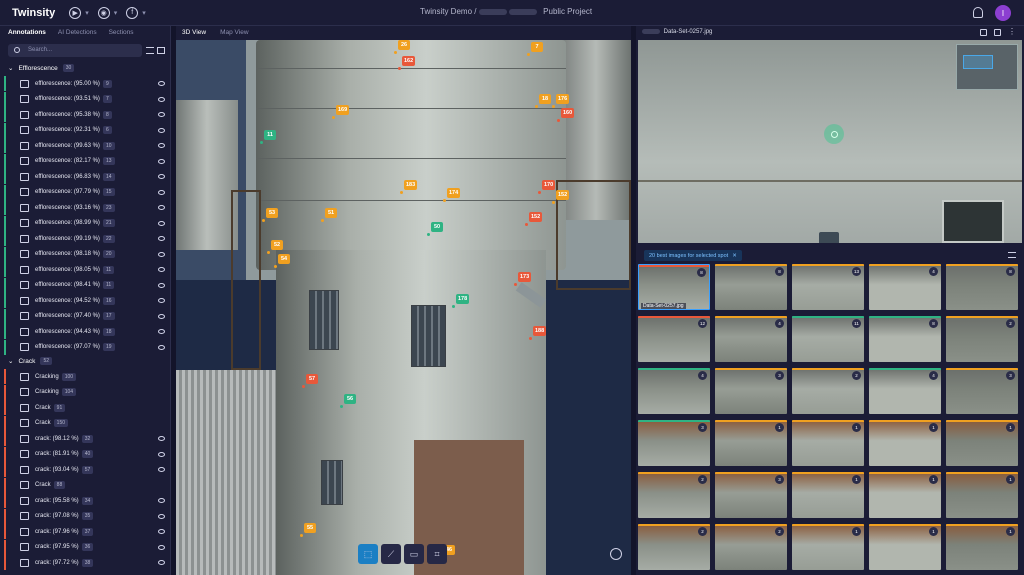  What do you see at coordinates (85, 208) in the screenshot?
I see `list-item: efflorescence: (93.16 %) 23` at bounding box center [85, 208].